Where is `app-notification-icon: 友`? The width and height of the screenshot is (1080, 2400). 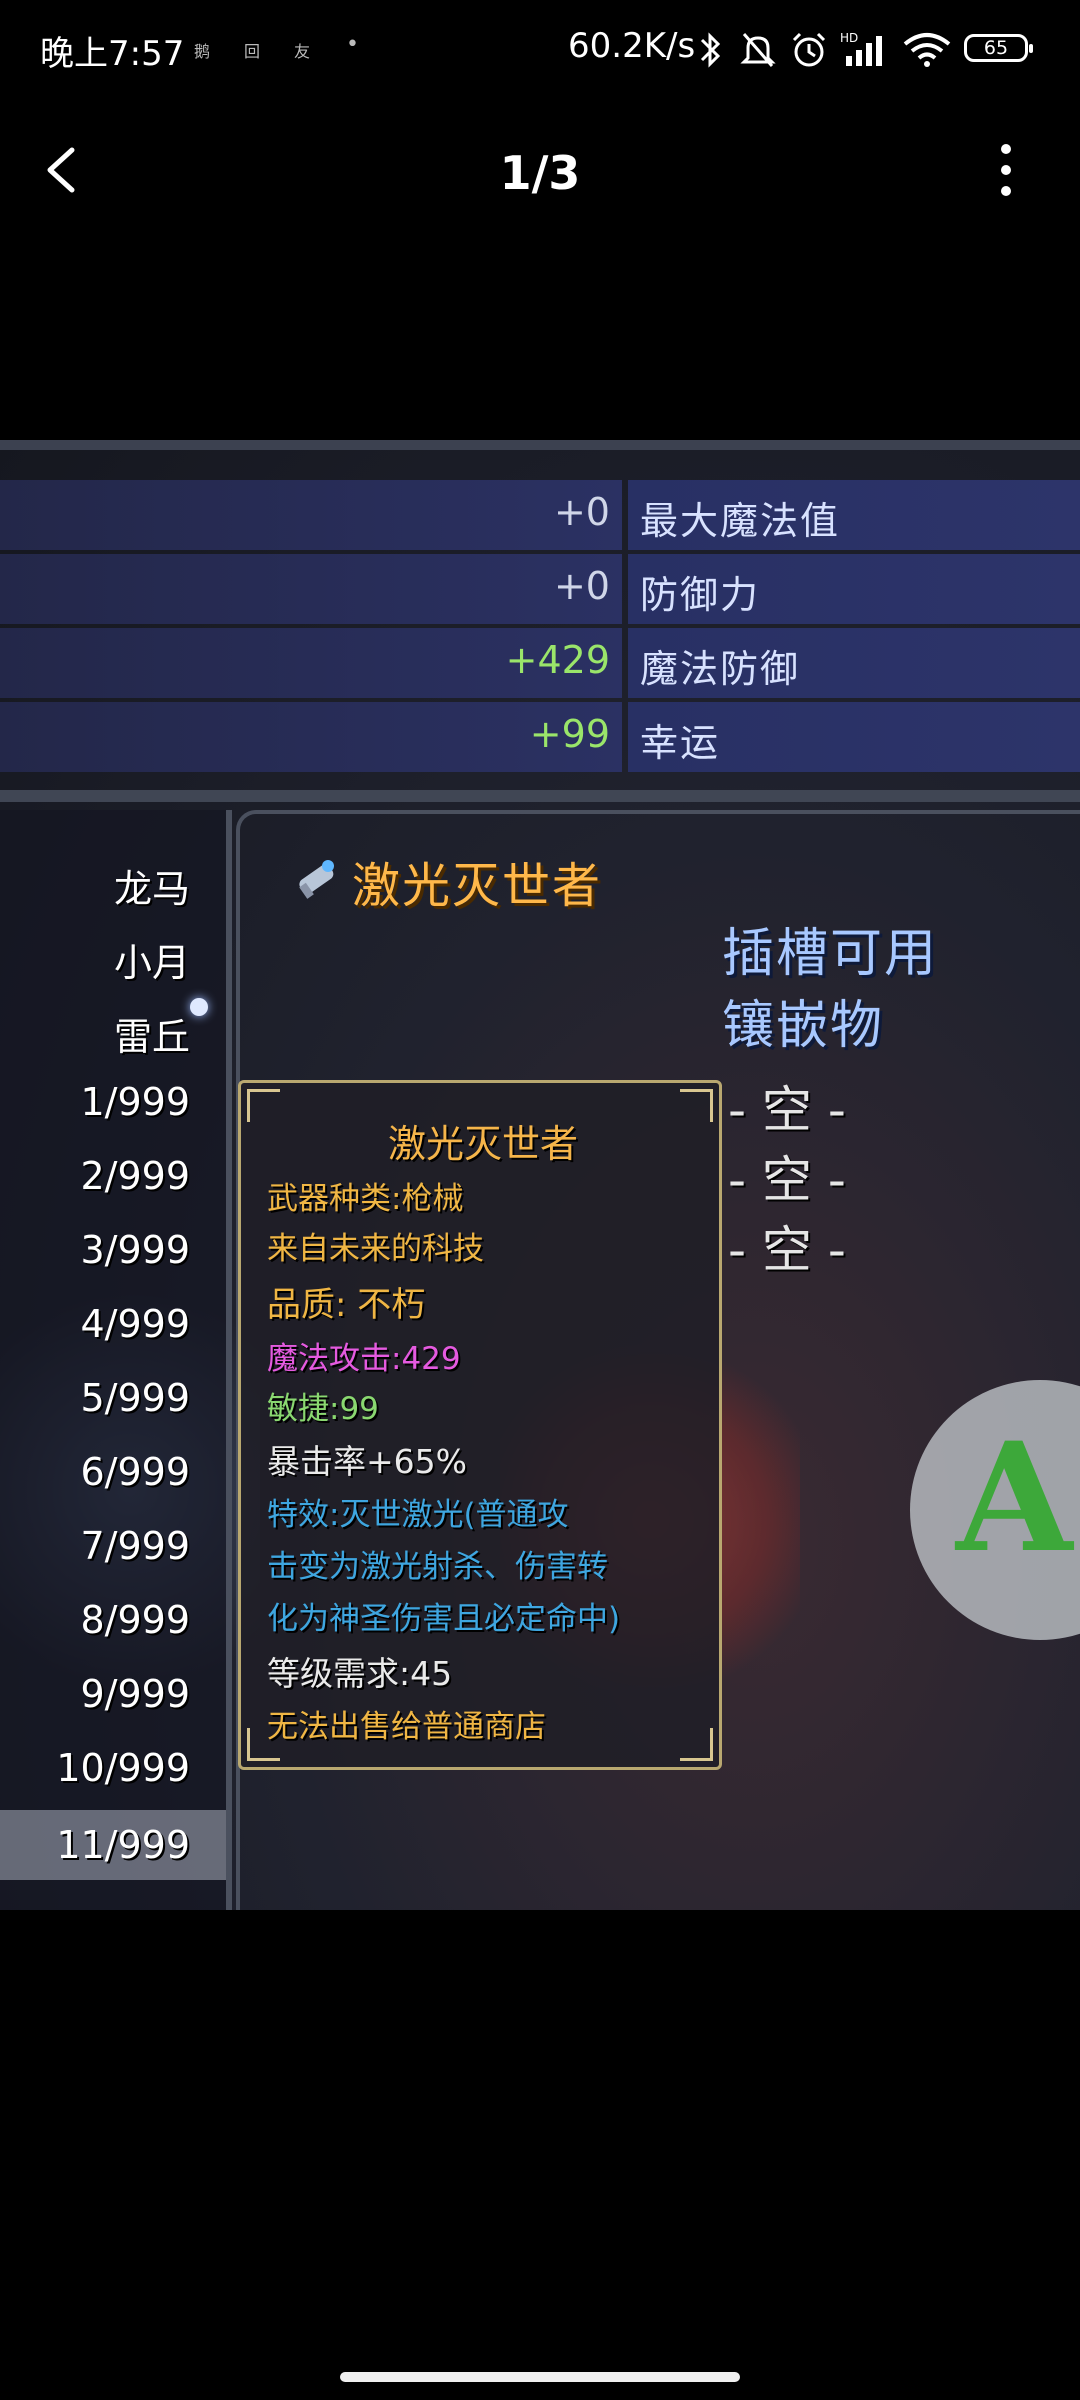
app-notification-icon: 友 is located at coordinates (302, 51).